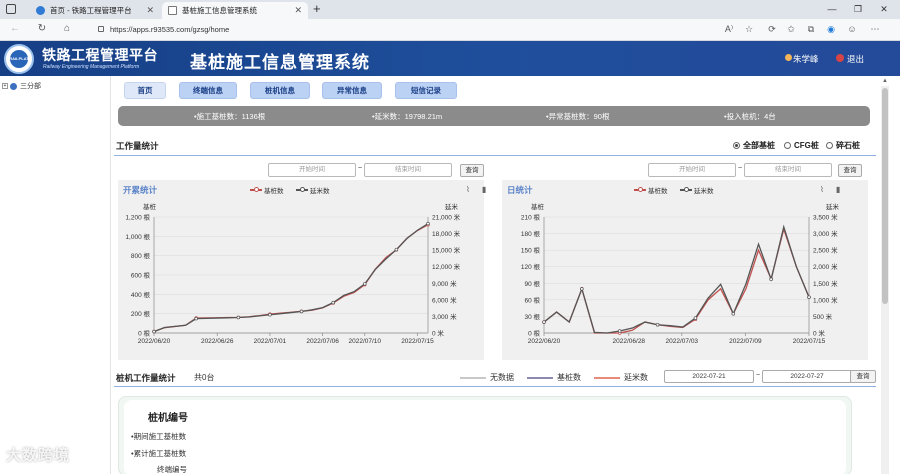 The image size is (900, 474). What do you see at coordinates (472, 170) in the screenshot?
I see `cumulative-query-button: 查询` at bounding box center [472, 170].